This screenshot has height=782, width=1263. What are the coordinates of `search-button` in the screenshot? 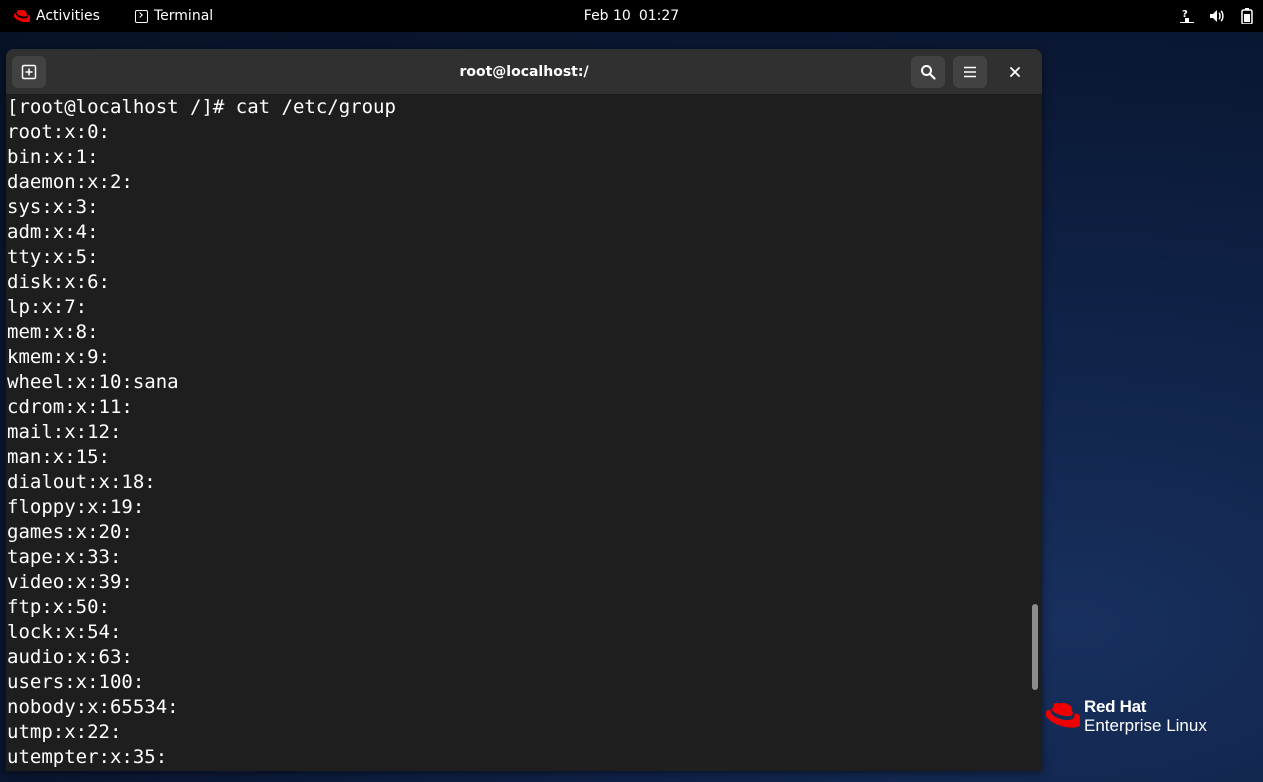 It's located at (928, 72).